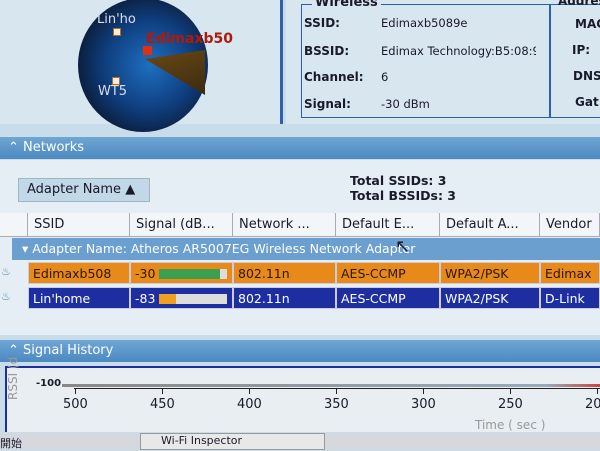 The width and height of the screenshot is (600, 451). I want to click on radar-label: Lin'ho, so click(116, 19).